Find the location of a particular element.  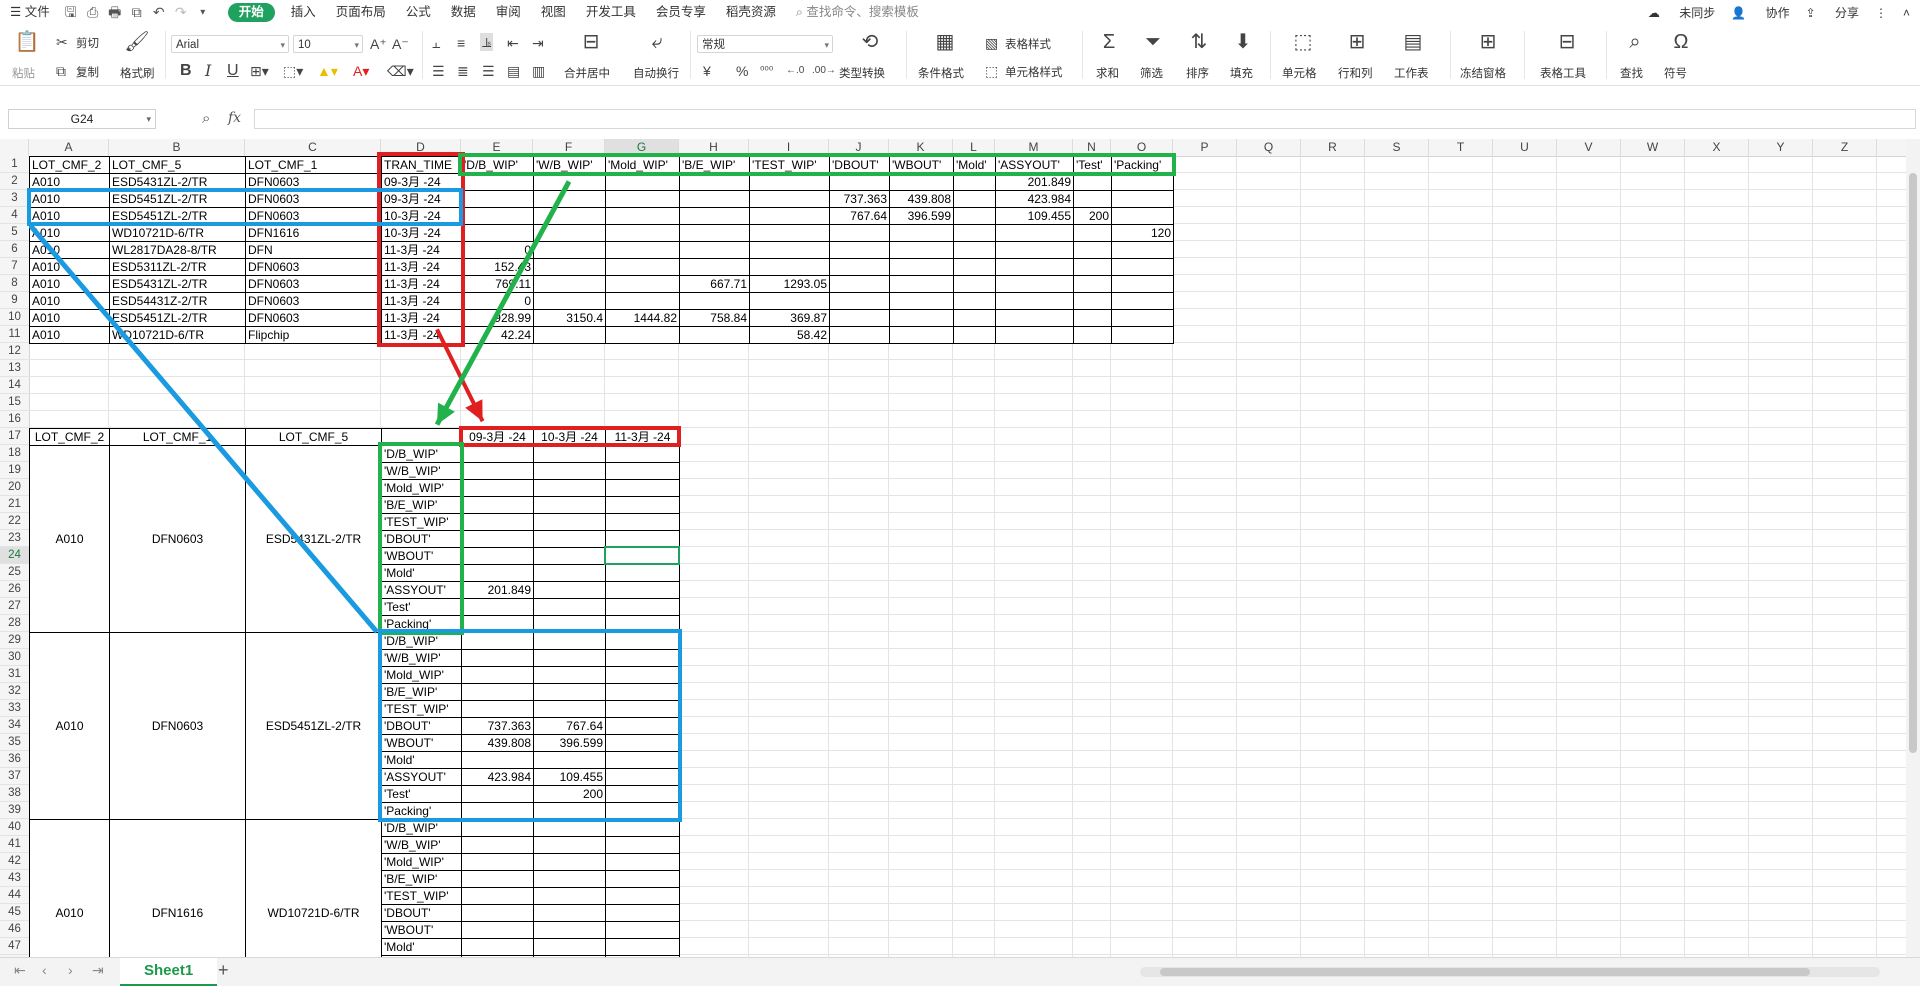

italic-button: I is located at coordinates (208, 71).